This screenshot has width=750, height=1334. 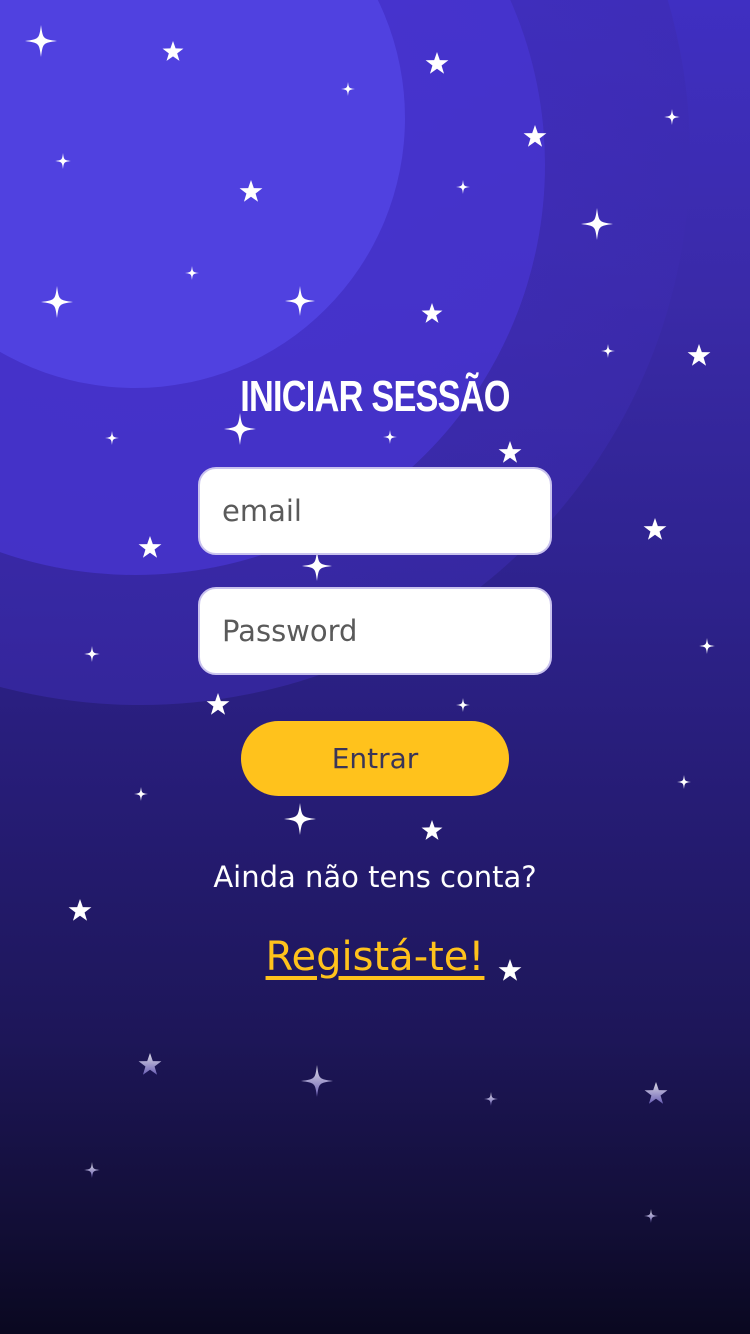 I want to click on no-account-text: Ainda não tens conta?, so click(x=375, y=877).